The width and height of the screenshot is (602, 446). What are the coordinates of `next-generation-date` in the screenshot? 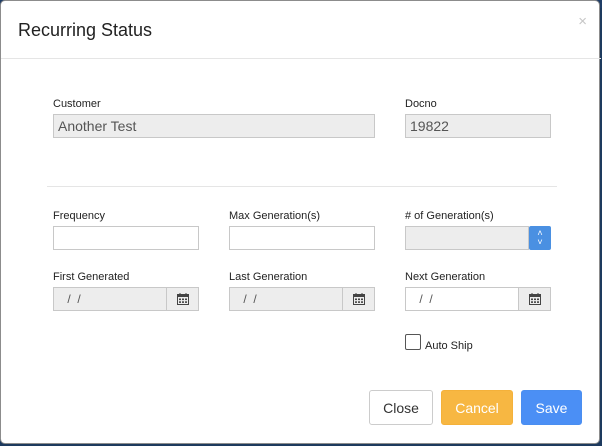 It's located at (478, 299).